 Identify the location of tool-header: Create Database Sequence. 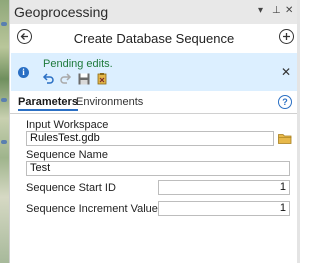
(154, 38).